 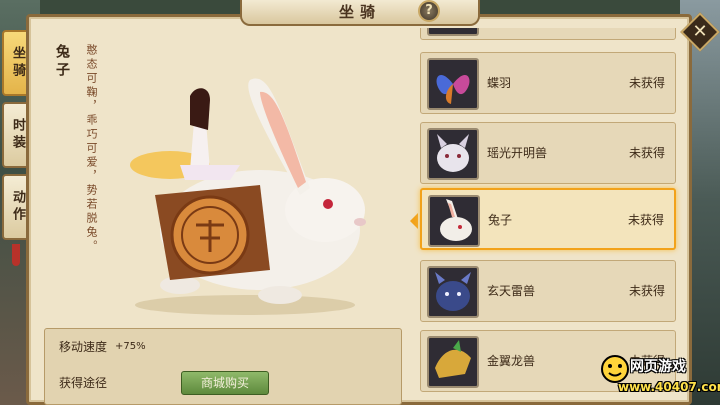 I want to click on mount-info-box: 移动速度 +75% 获得途径 商城购买, so click(x=223, y=366).